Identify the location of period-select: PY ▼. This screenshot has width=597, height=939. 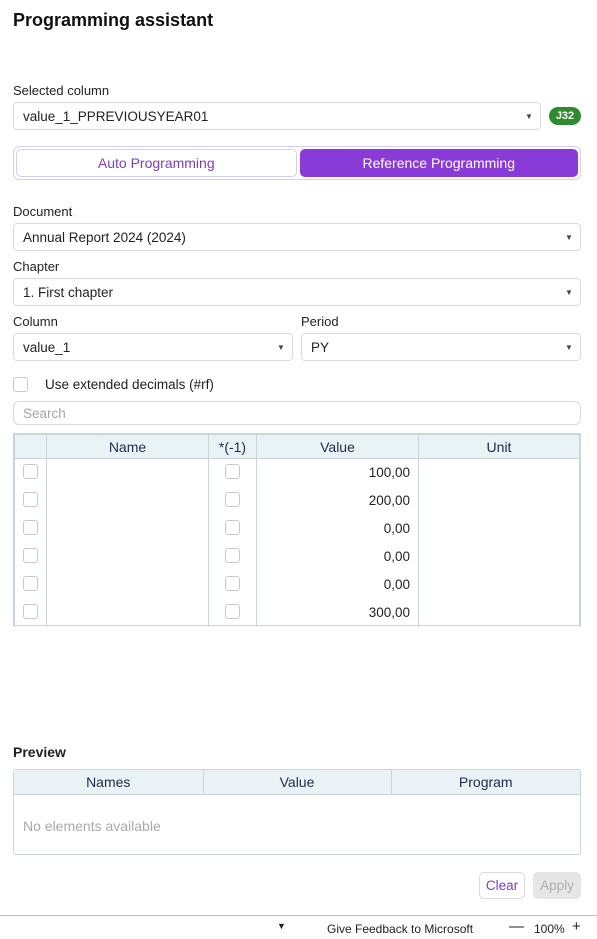
(441, 347).